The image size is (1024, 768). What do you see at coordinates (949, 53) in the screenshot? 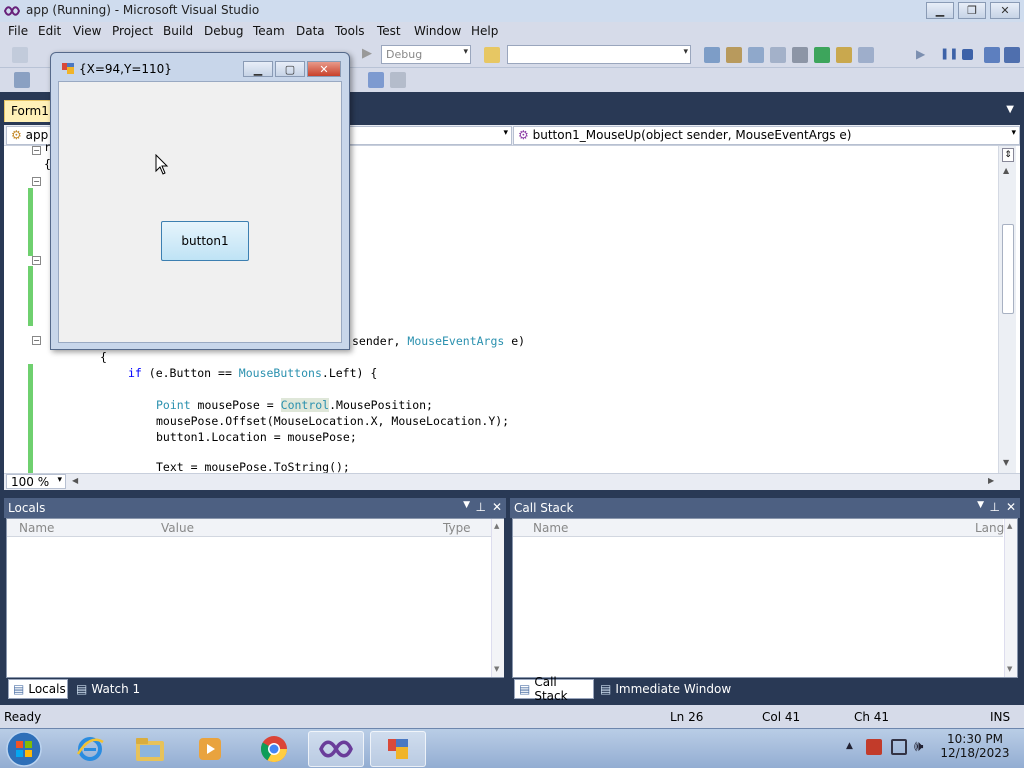
I see `break-all-icon: ❚❚` at bounding box center [949, 53].